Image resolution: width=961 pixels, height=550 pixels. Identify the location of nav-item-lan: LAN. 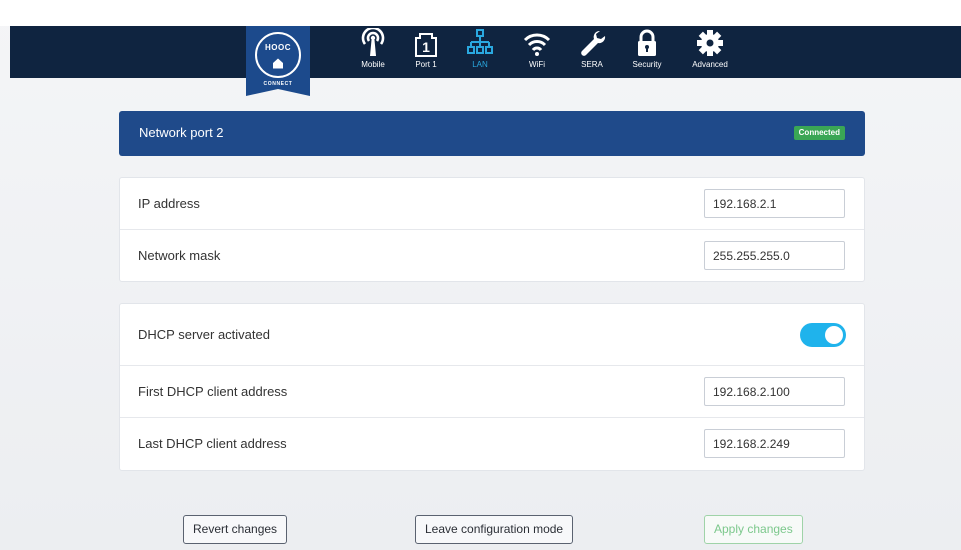
(480, 51).